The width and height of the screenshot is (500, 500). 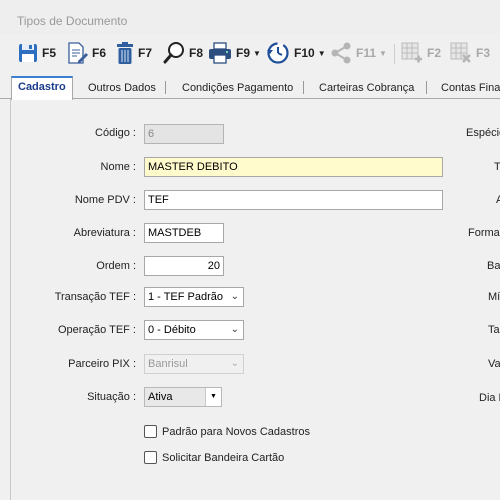 I want to click on caret-down-icon: ▼, so click(x=213, y=397).